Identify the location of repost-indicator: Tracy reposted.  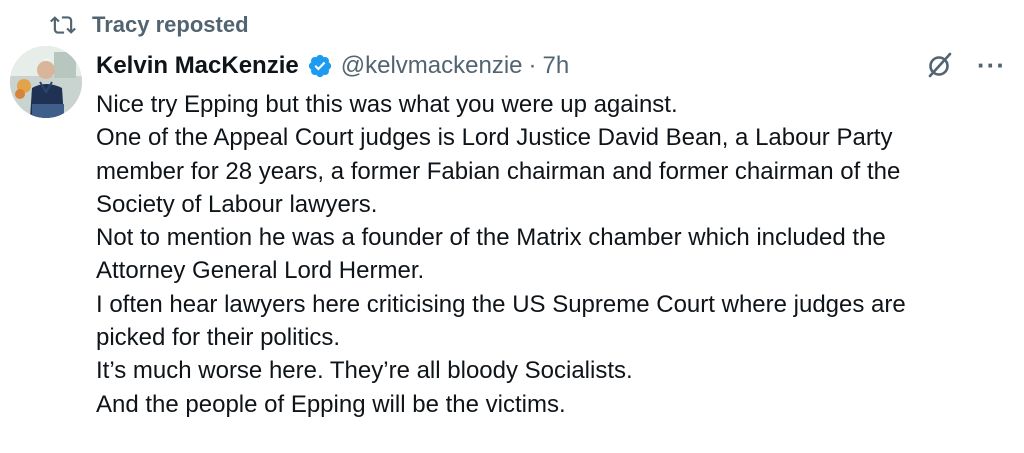
(149, 25).